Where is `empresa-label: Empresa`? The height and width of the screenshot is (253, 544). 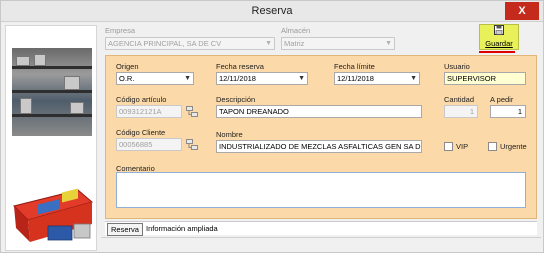
empresa-label: Empresa is located at coordinates (120, 30).